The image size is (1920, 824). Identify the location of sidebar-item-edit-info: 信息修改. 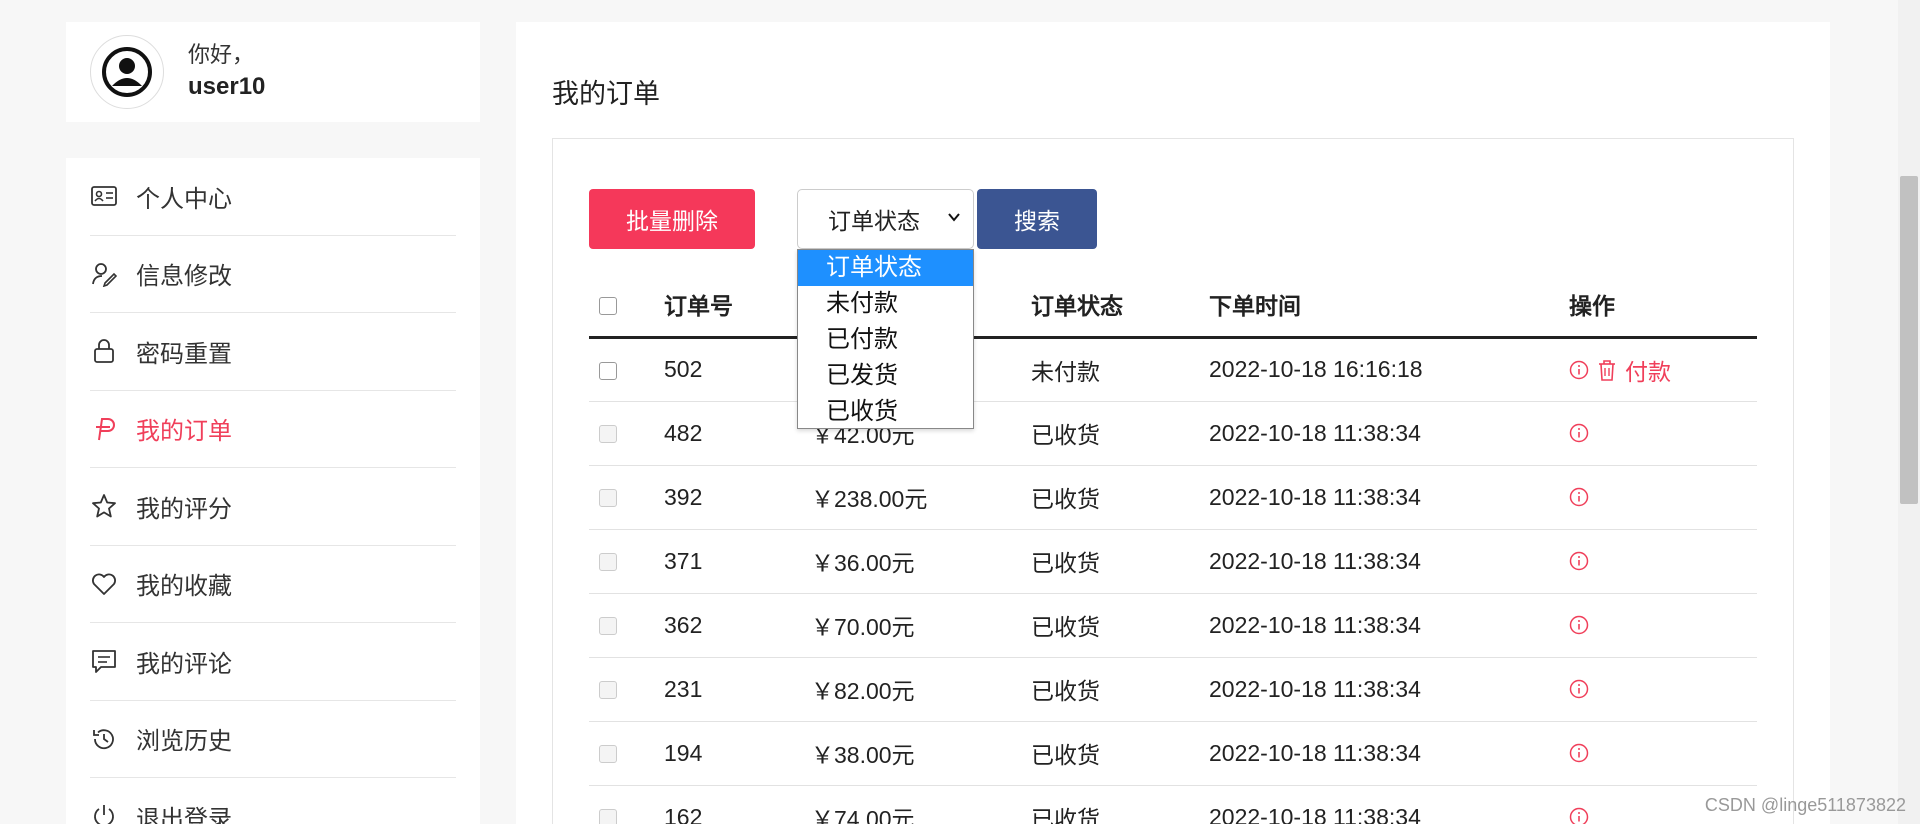
(273, 274).